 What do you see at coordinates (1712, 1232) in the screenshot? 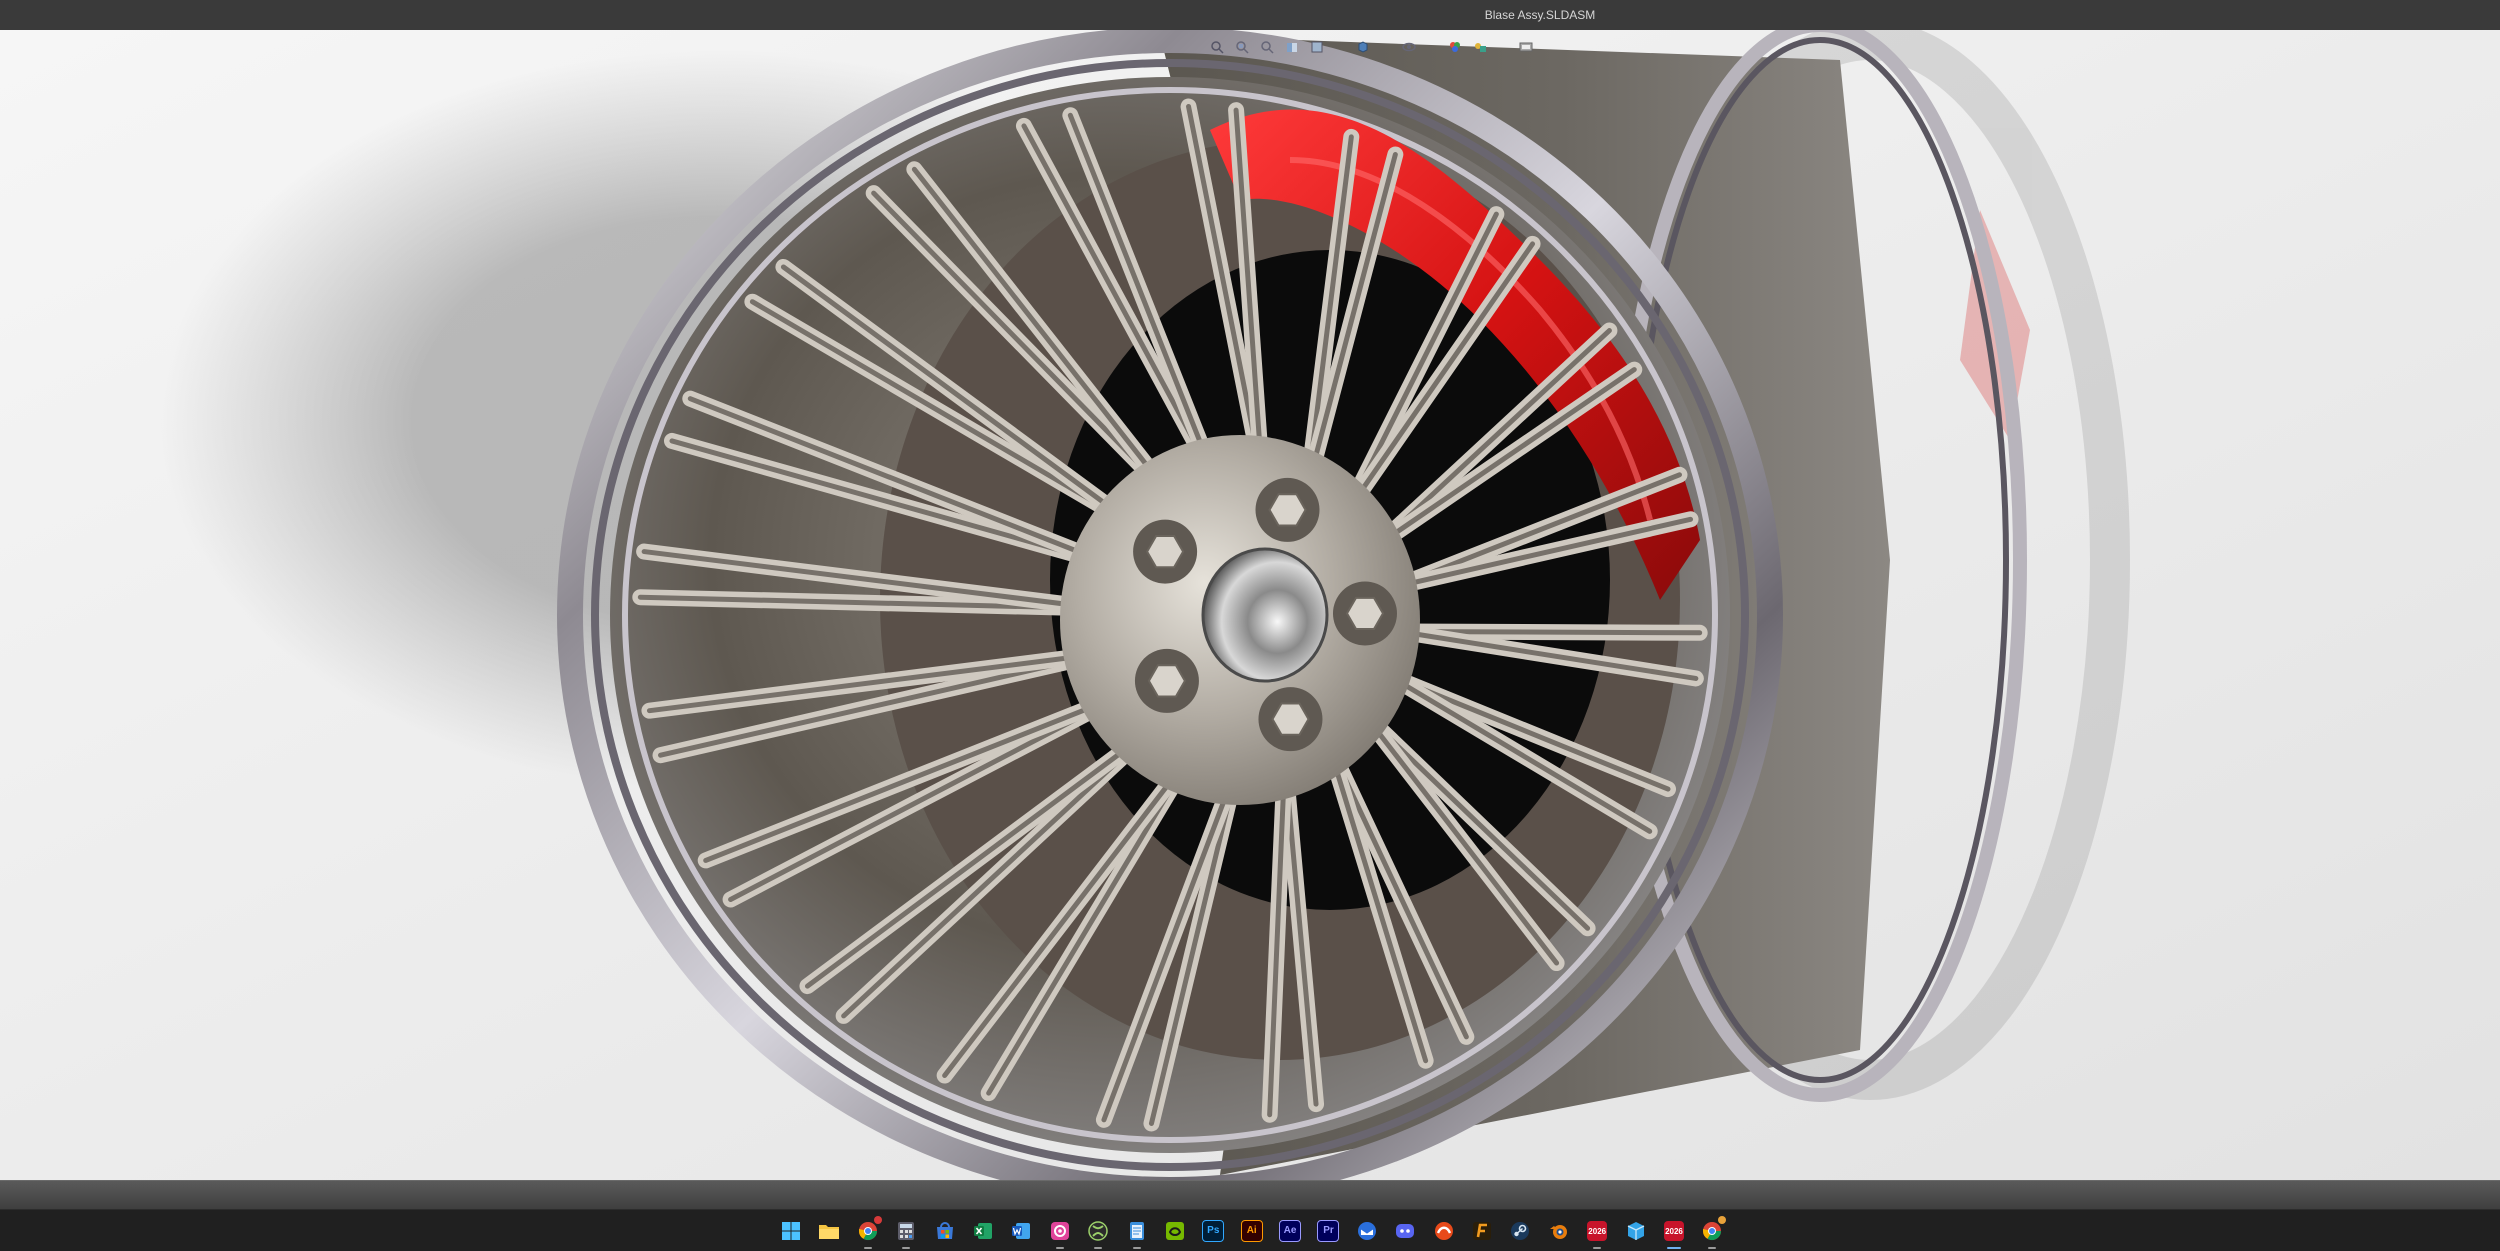
I see `chrome-profile-icon` at bounding box center [1712, 1232].